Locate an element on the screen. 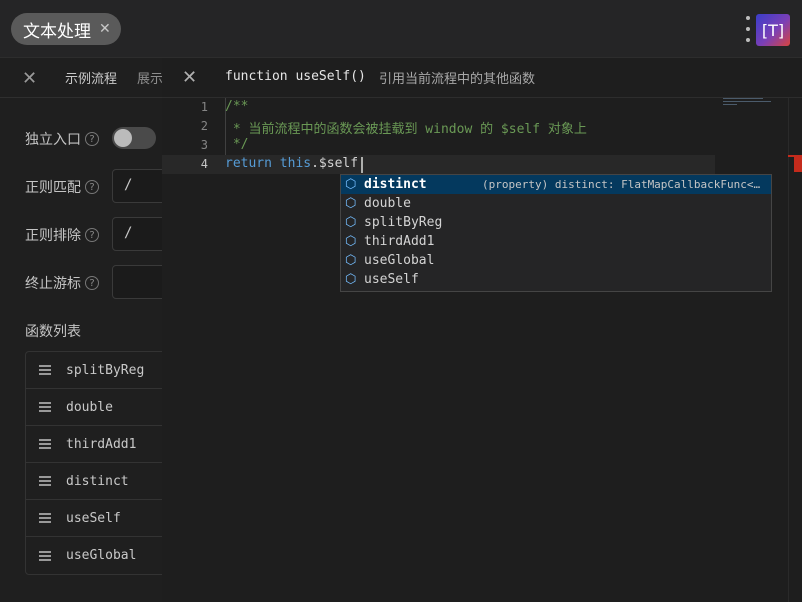 Image resolution: width=802 pixels, height=602 pixels. regex-match-row: 正则匹配 ? is located at coordinates (62, 187).